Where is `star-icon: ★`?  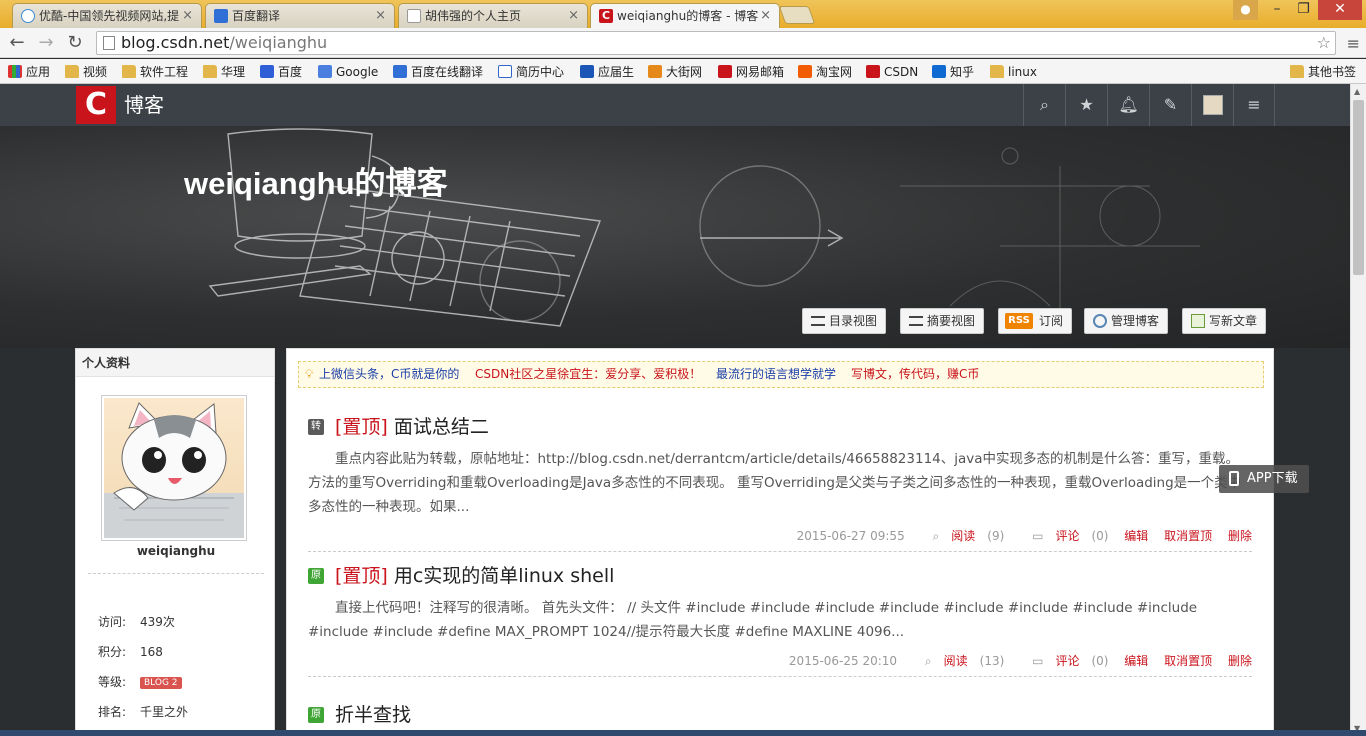
star-icon: ★ is located at coordinates (1086, 105).